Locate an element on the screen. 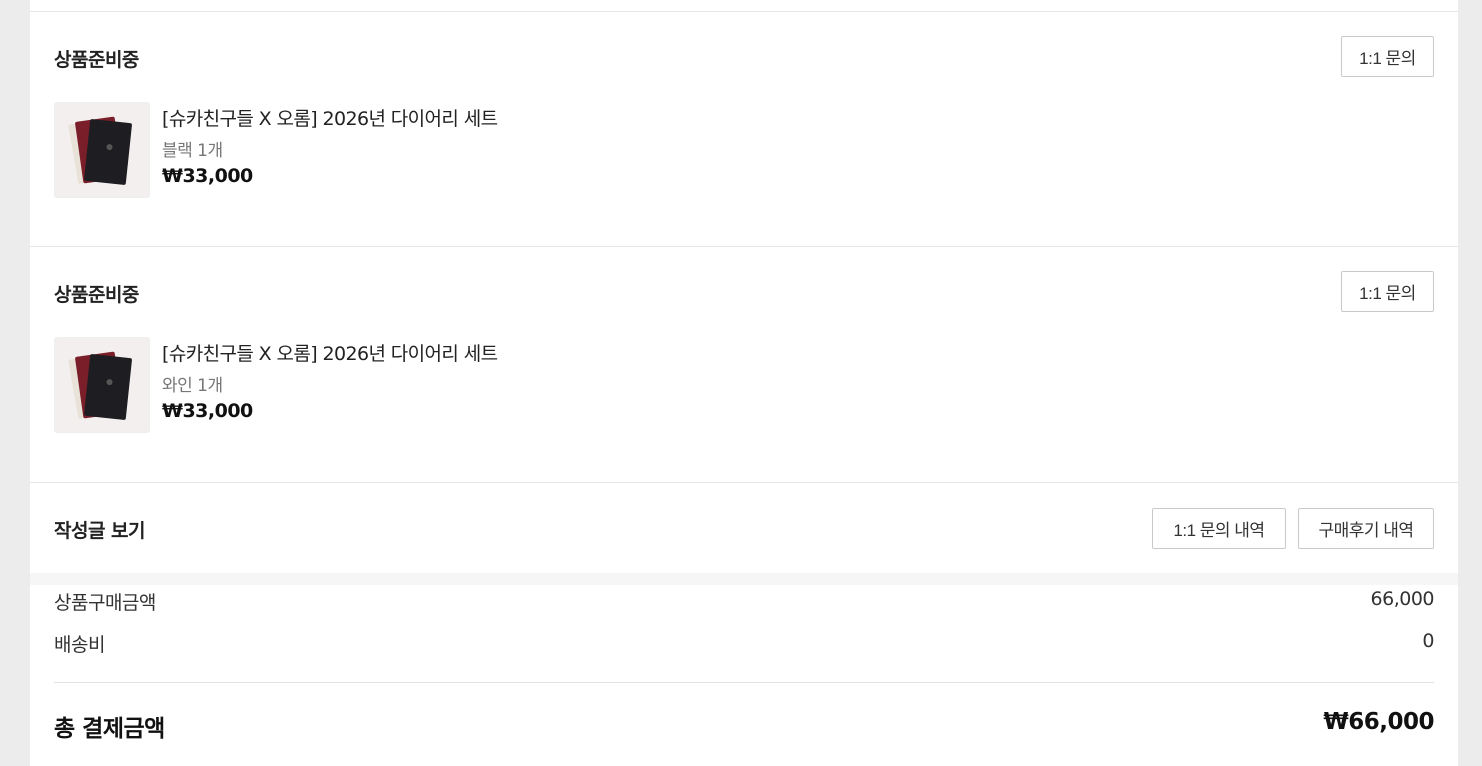 This screenshot has width=1482, height=766. product-option: 와인 1개 is located at coordinates (192, 386).